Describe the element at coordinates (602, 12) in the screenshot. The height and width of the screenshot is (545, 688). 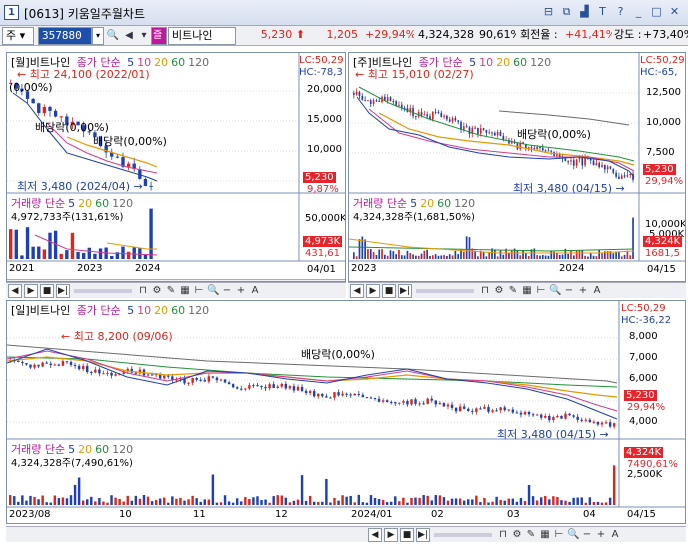
I see `font-size-icon: T` at that location.